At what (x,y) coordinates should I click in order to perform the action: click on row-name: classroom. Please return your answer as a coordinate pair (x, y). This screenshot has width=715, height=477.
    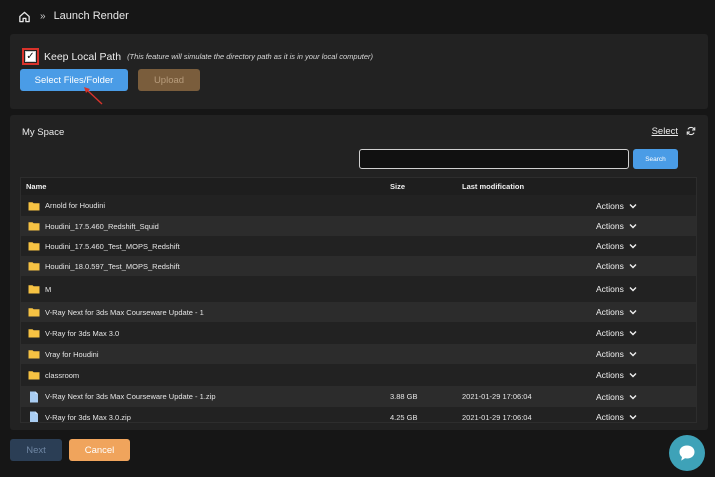
    Looking at the image, I should click on (62, 375).